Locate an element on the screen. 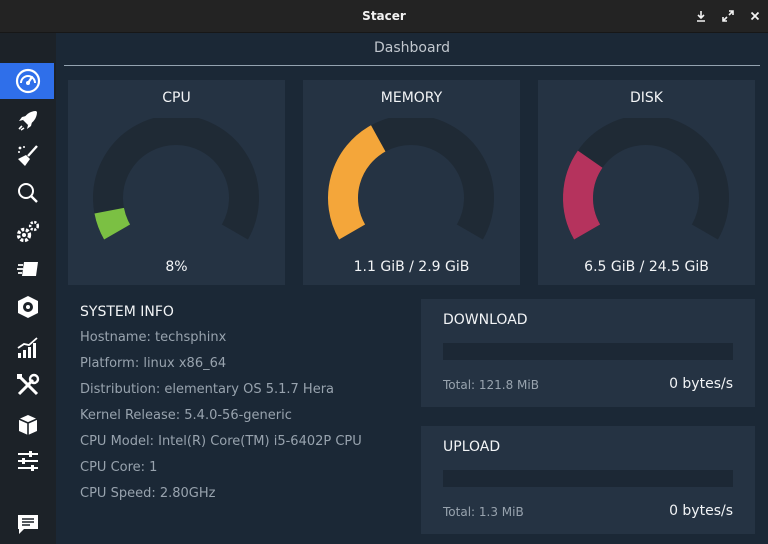 The width and height of the screenshot is (768, 544). upload-card: UPLOAD Total: 1.3 MiB 0 bytes/s is located at coordinates (588, 480).